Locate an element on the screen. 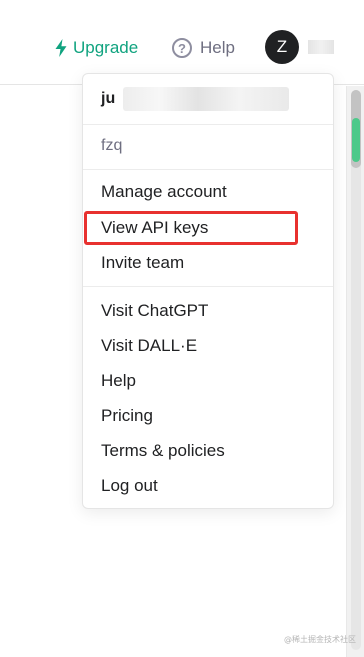 The height and width of the screenshot is (657, 364). help-button: ? Help is located at coordinates (203, 48).